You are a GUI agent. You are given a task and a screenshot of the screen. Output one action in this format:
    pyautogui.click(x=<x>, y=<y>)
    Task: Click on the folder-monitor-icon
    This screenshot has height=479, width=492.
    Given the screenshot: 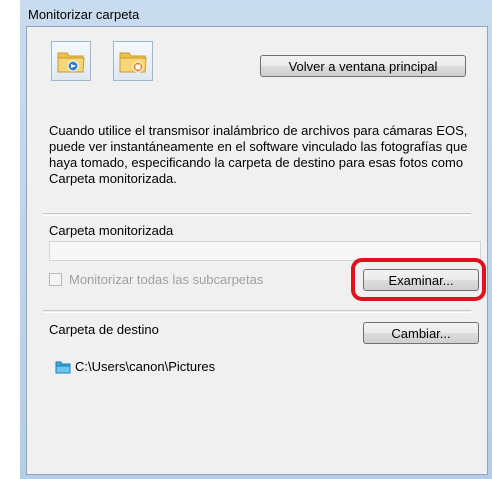 What is the action you would take?
    pyautogui.click(x=71, y=62)
    